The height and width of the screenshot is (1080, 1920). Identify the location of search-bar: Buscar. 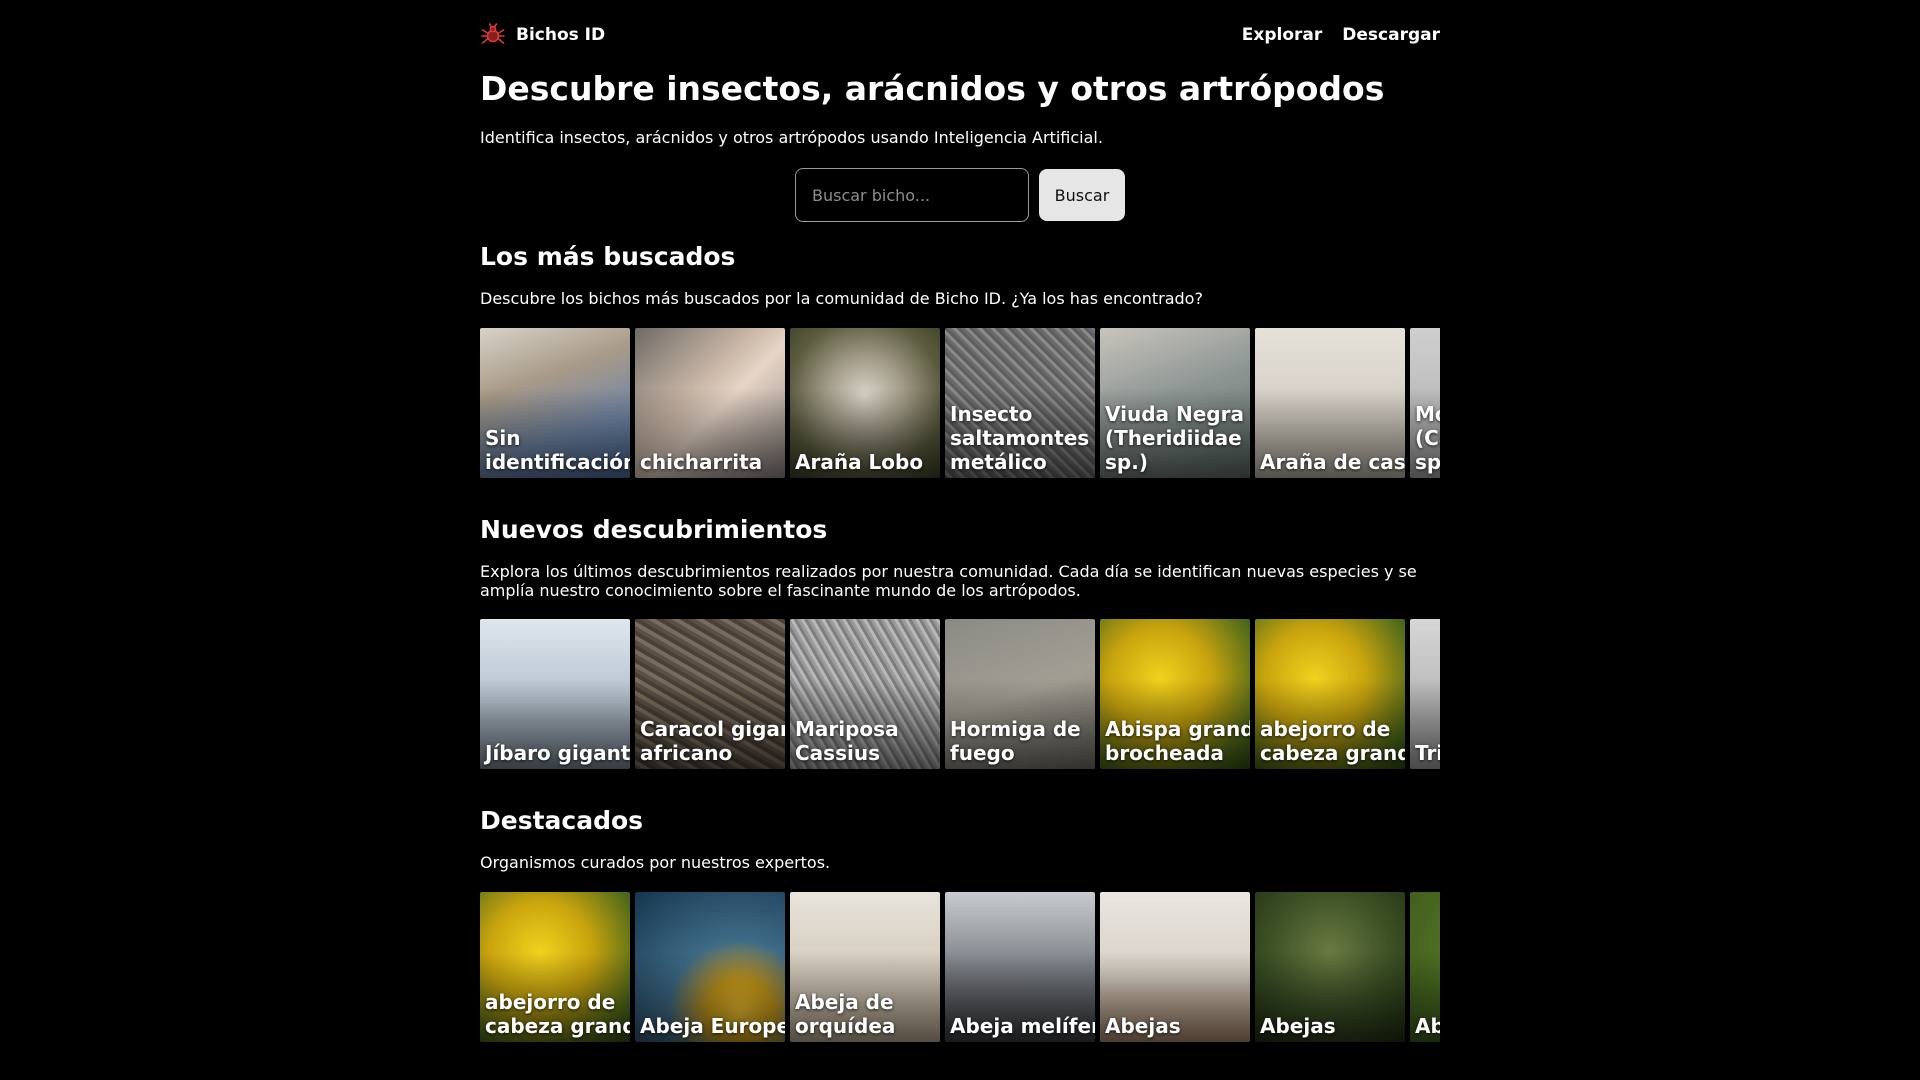
(960, 195).